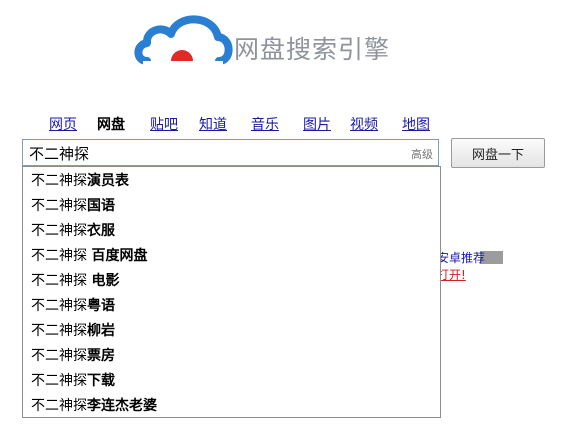  What do you see at coordinates (101, 356) in the screenshot?
I see `suggestion-suffix: 票房` at bounding box center [101, 356].